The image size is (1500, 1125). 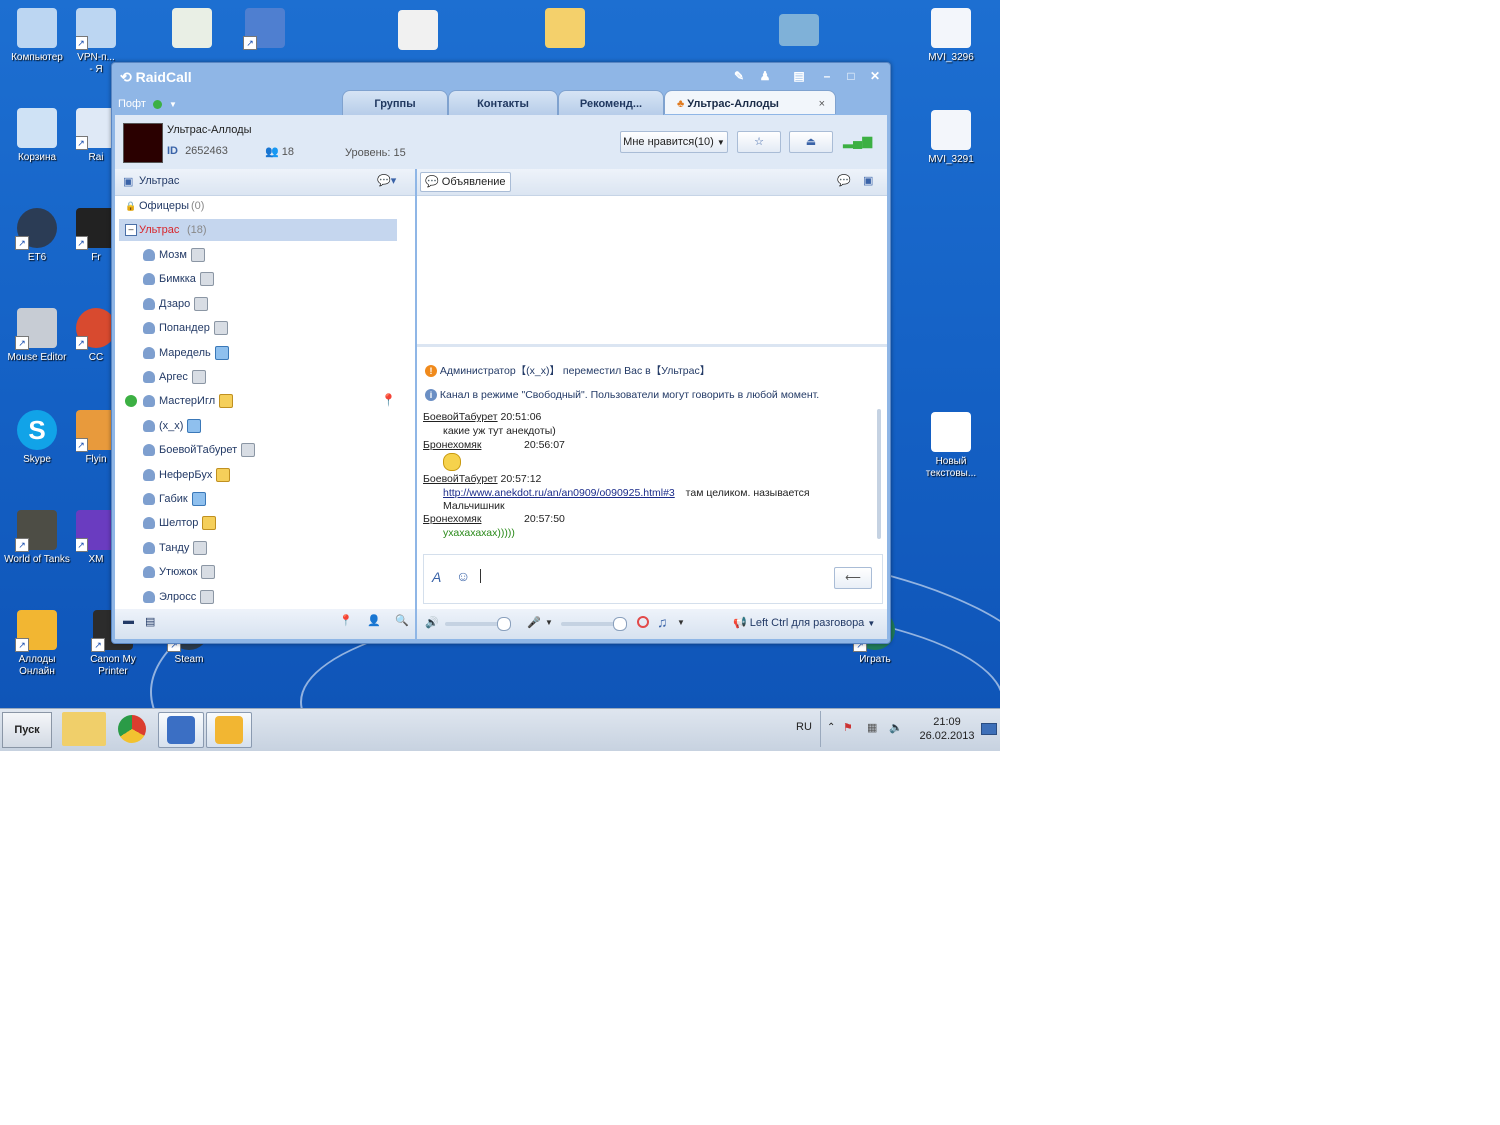 I want to click on microphone-volume-slider, so click(x=594, y=624).